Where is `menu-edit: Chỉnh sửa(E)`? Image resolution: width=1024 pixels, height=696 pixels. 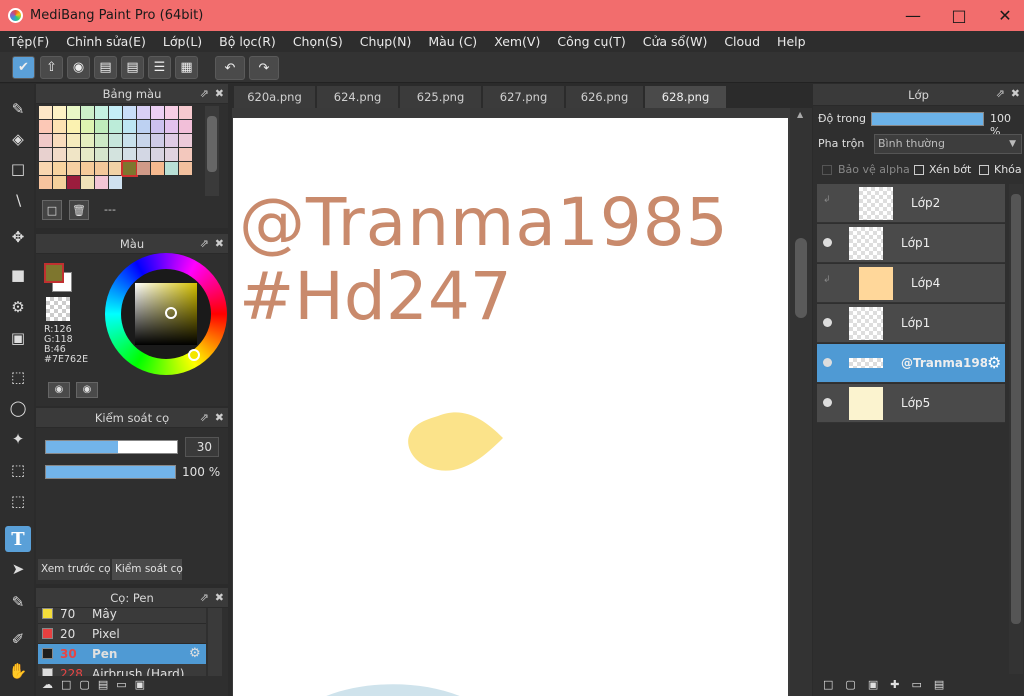
menu-edit: Chỉnh sửa(E) is located at coordinates (106, 41).